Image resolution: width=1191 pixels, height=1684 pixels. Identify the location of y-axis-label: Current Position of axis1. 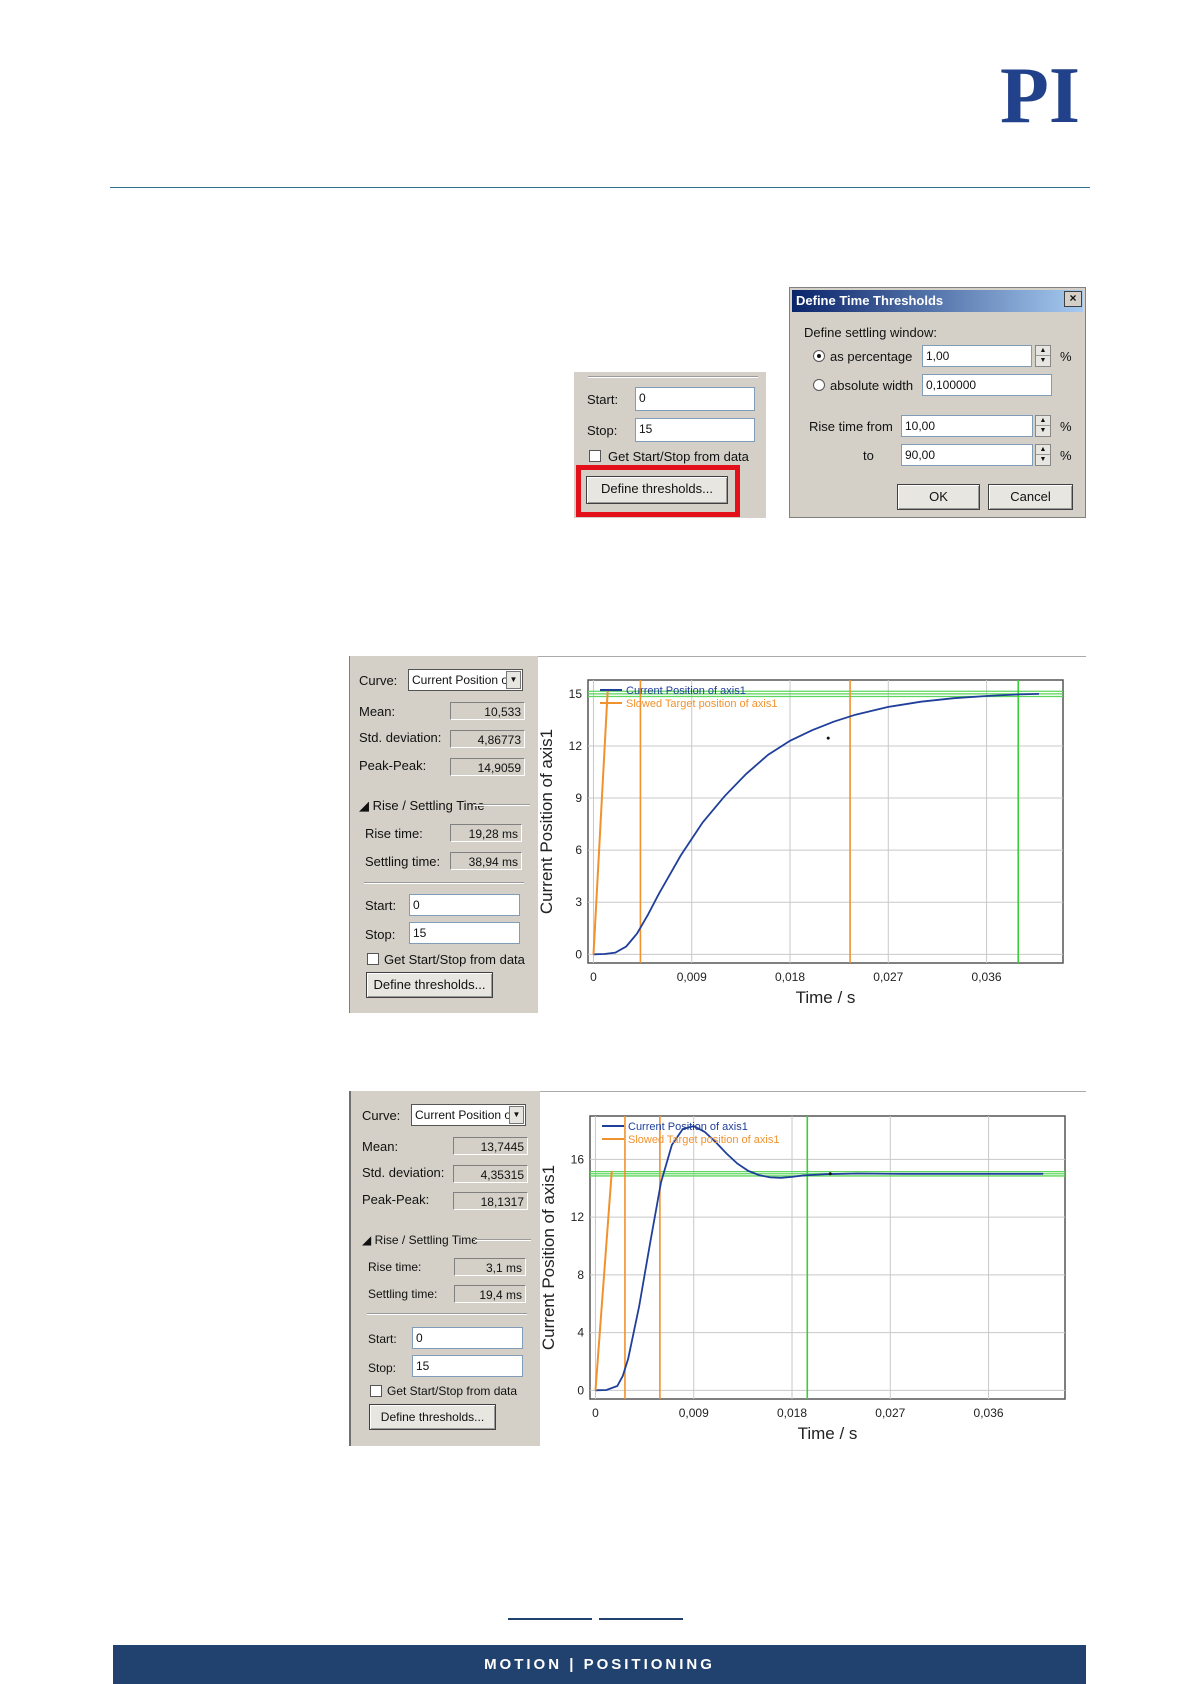
(549, 1257).